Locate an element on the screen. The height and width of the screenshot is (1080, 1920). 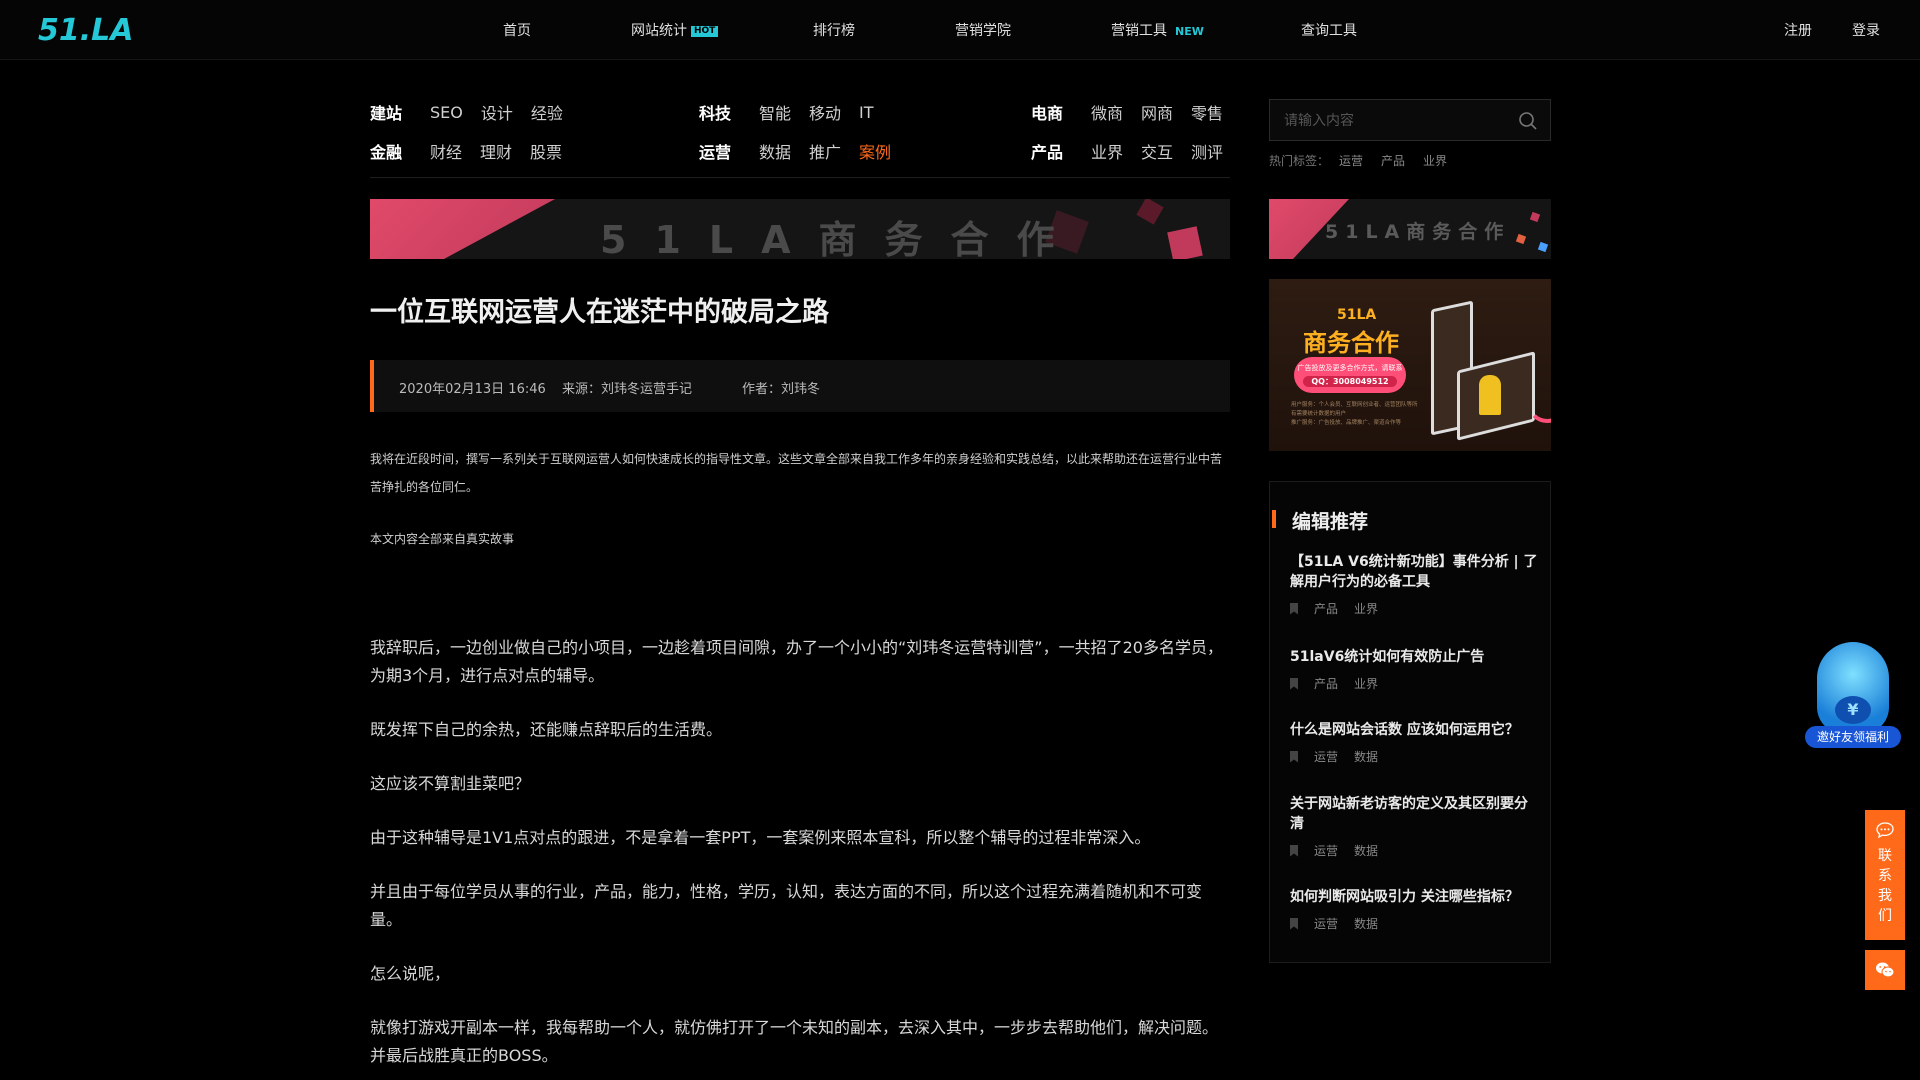
banner-accent is located at coordinates (462, 229).